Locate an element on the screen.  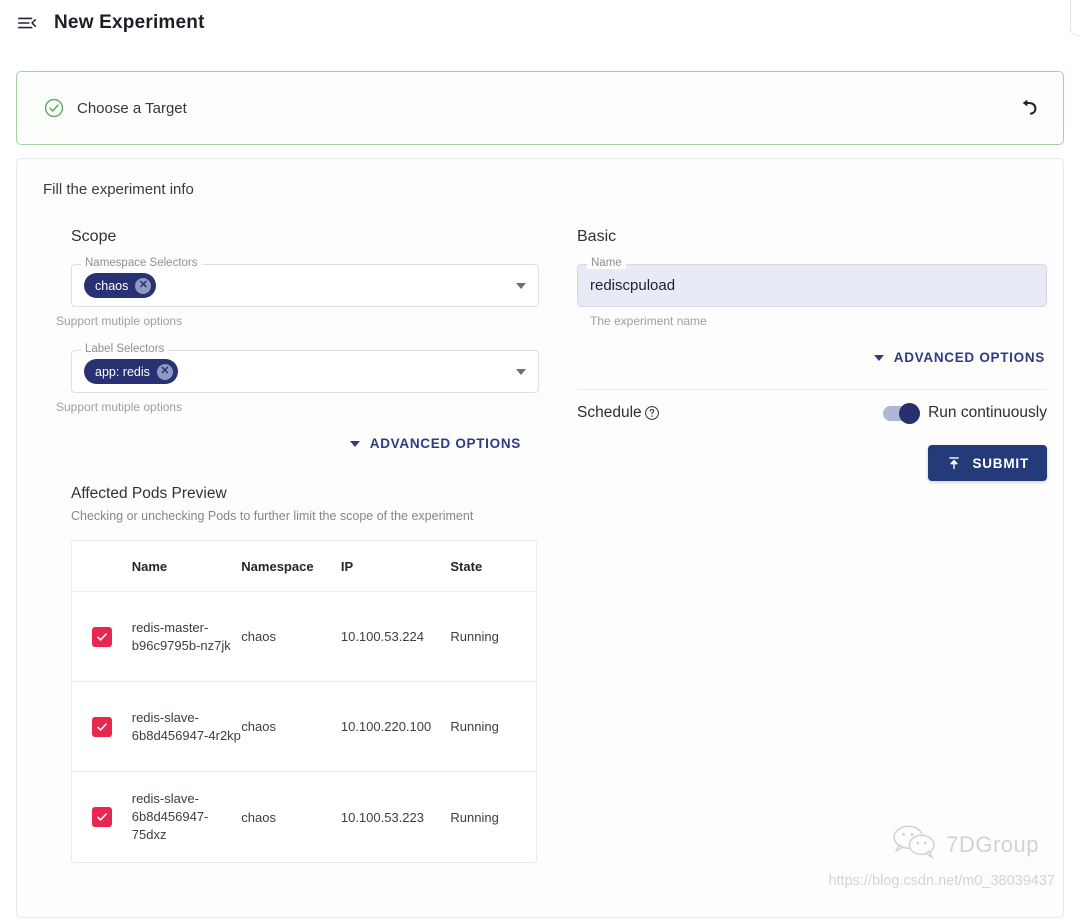
step-label: Choose a Target is located at coordinates (132, 108).